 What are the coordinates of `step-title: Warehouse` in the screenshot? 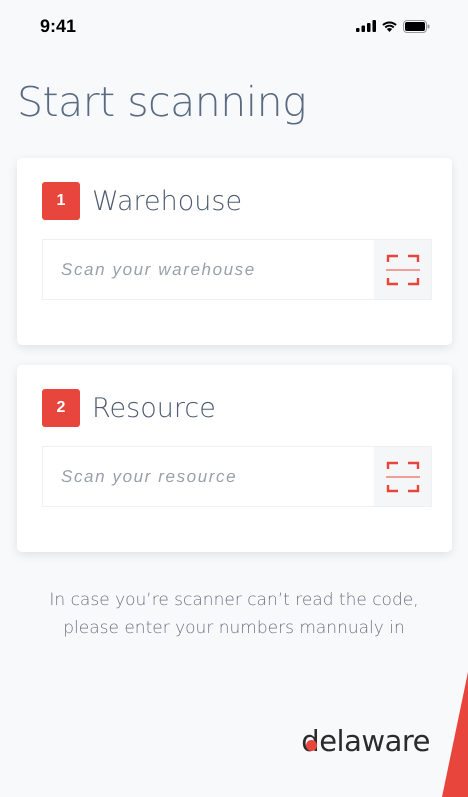 It's located at (167, 201).